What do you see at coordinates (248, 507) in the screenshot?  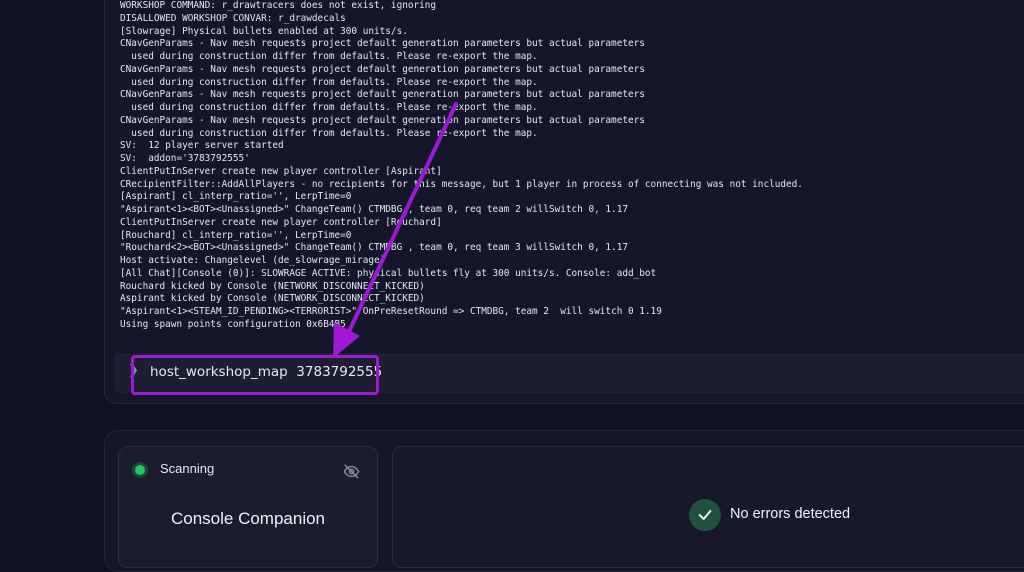 I see `status-card: Scanning Console Companion` at bounding box center [248, 507].